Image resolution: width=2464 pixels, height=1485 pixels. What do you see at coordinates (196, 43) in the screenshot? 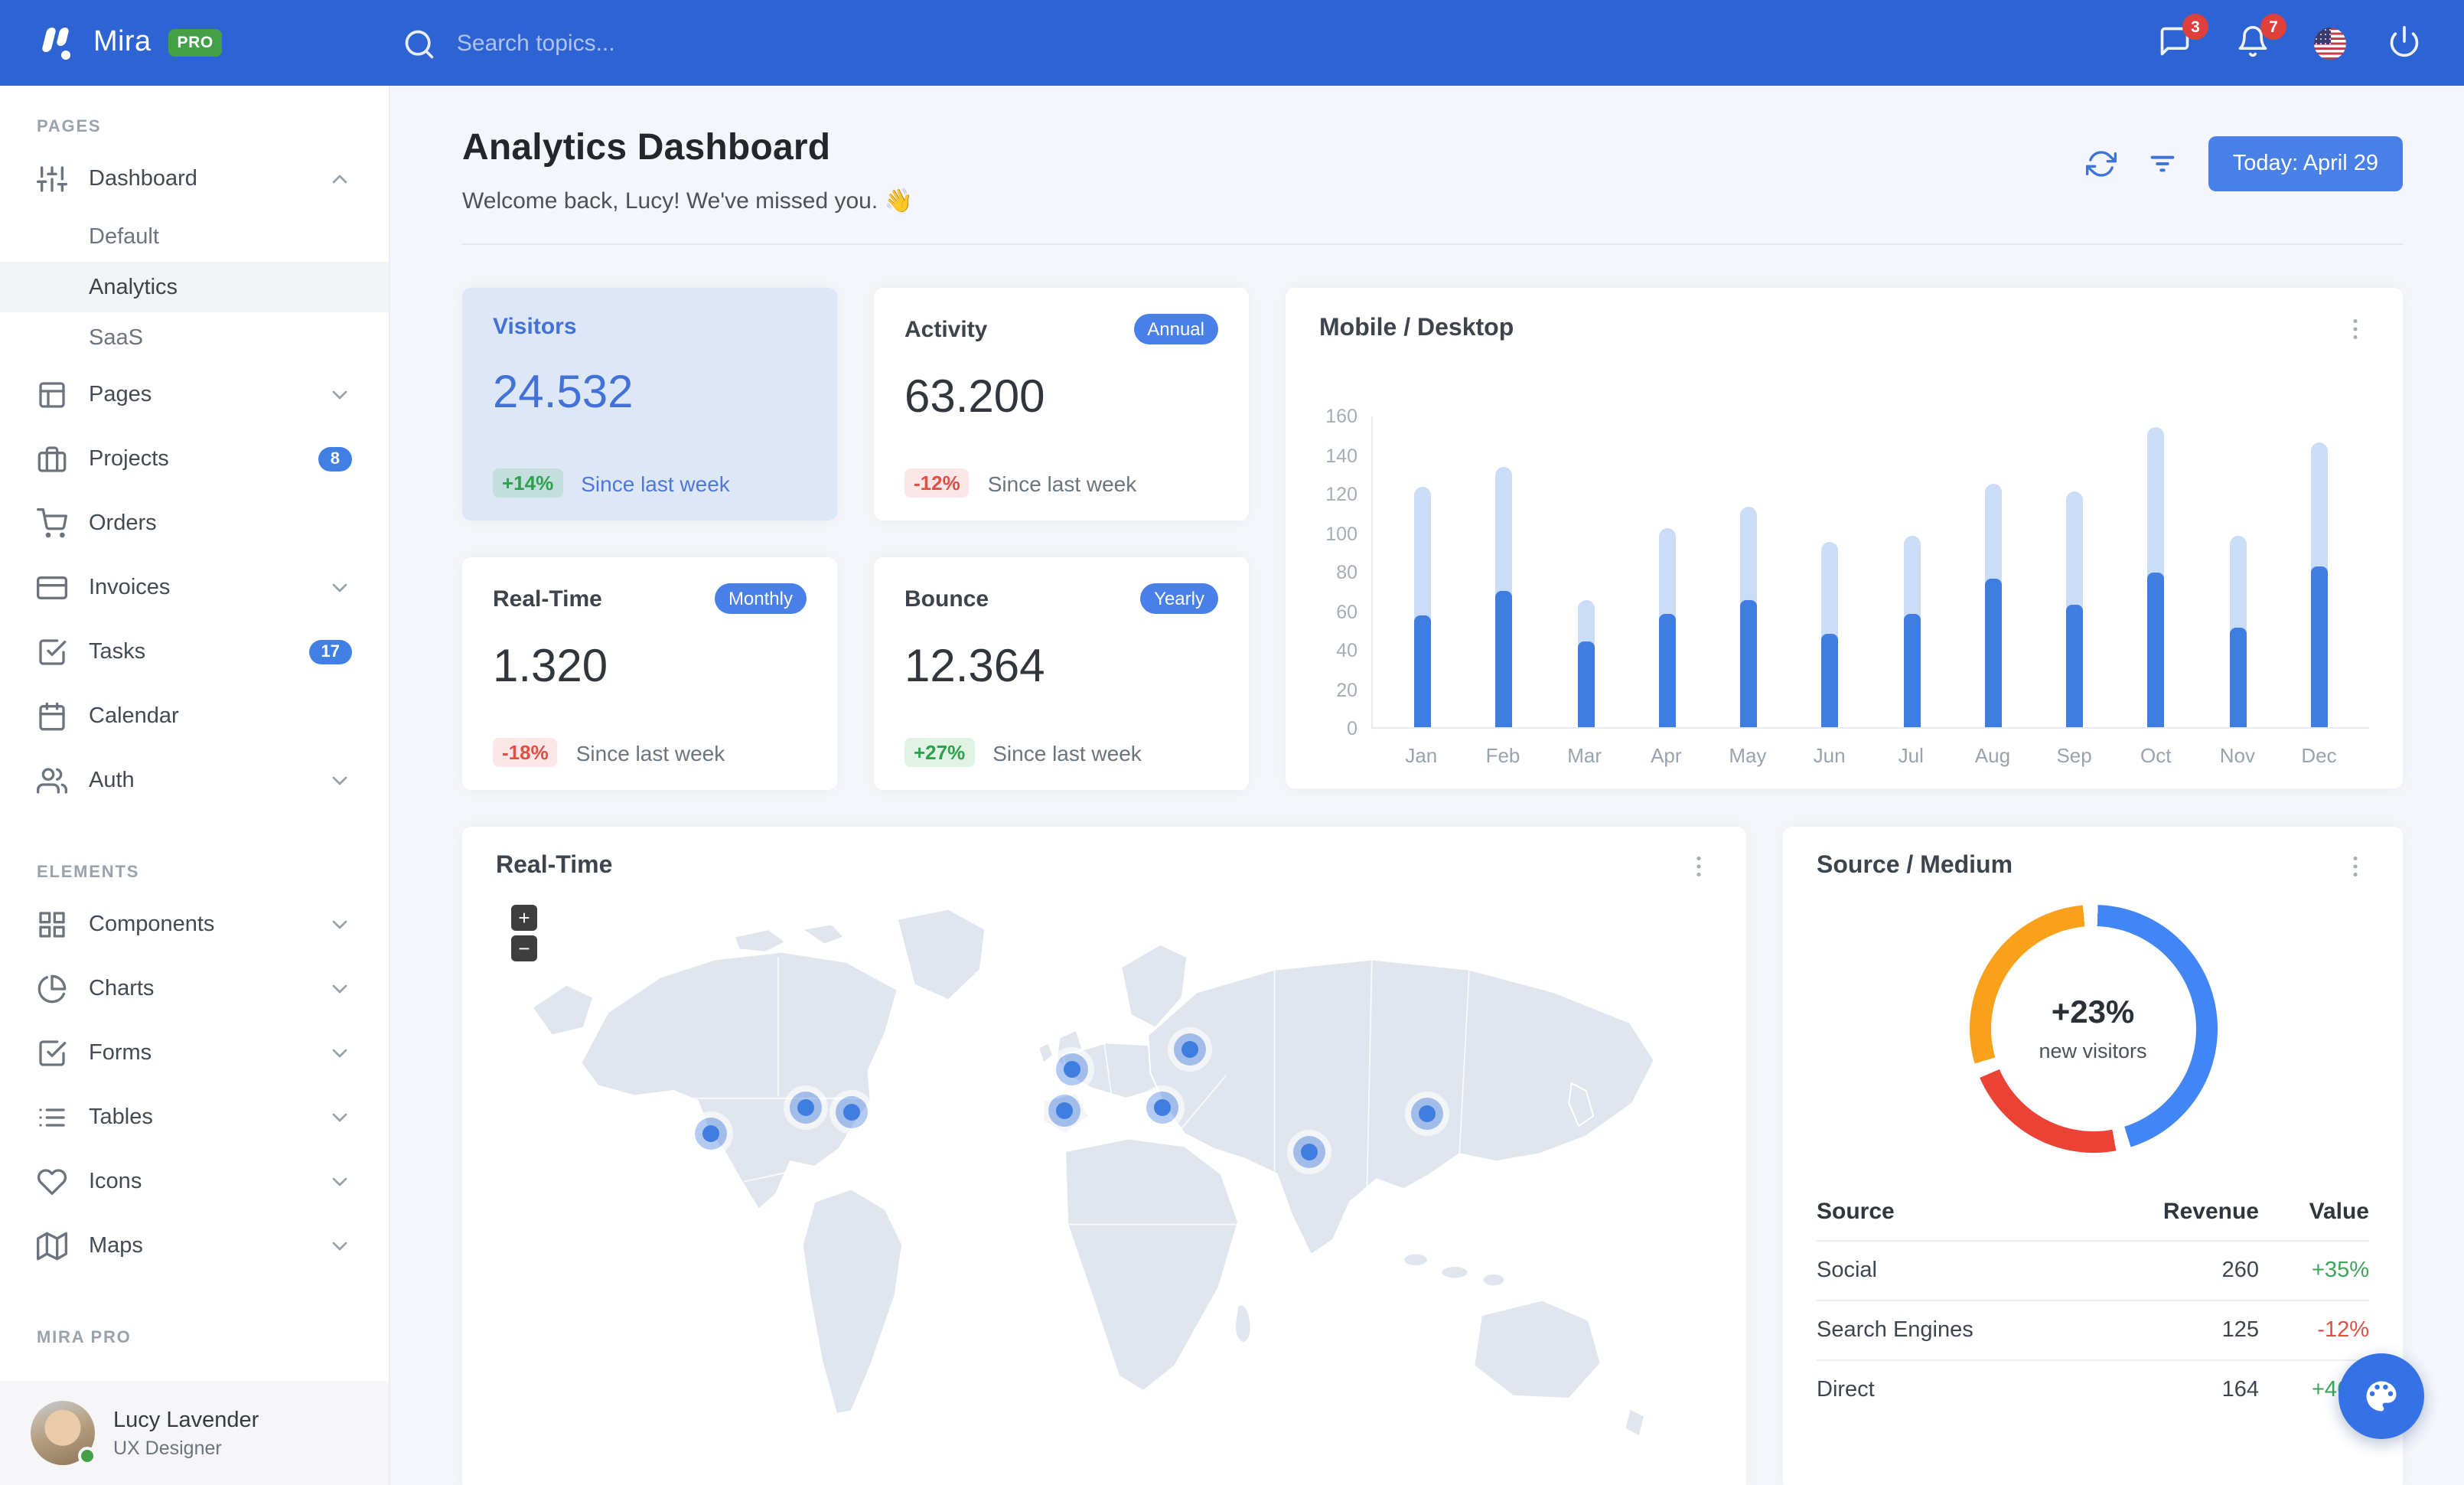
I see `pro-badge: PRO` at bounding box center [196, 43].